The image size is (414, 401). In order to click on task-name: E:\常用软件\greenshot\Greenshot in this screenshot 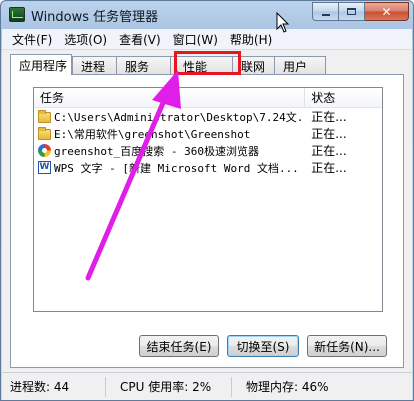, I will do `click(152, 134)`.